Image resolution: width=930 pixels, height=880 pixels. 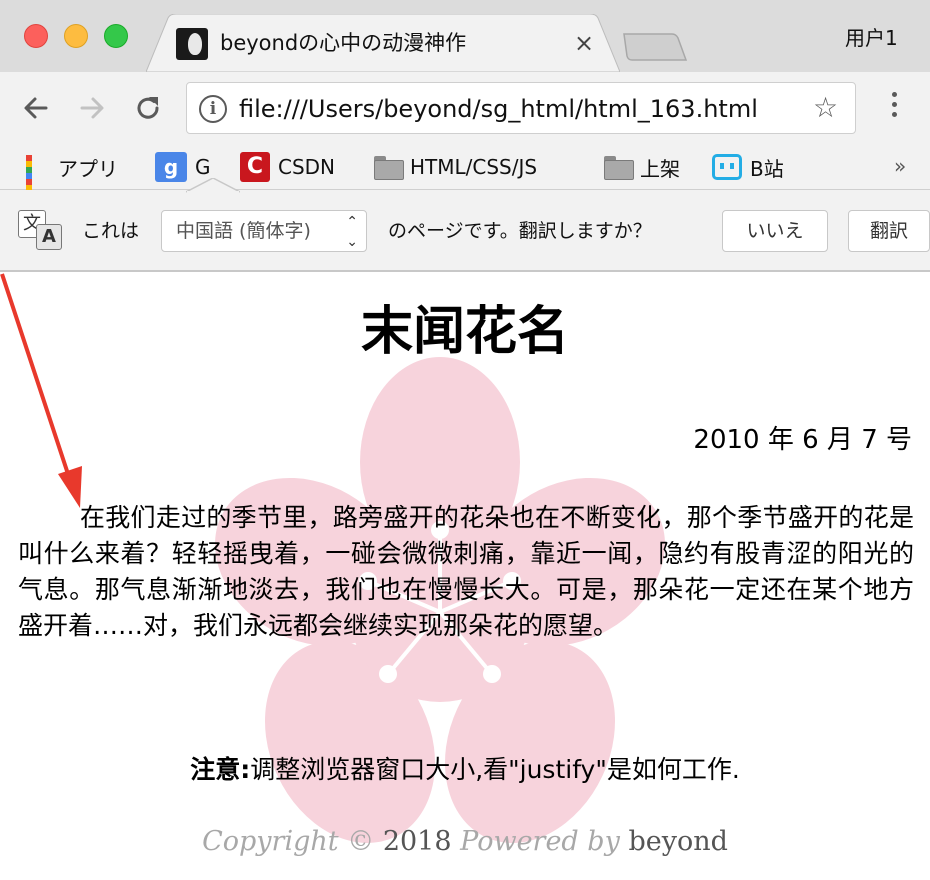 What do you see at coordinates (213, 109) in the screenshot?
I see `site-info-icon: i` at bounding box center [213, 109].